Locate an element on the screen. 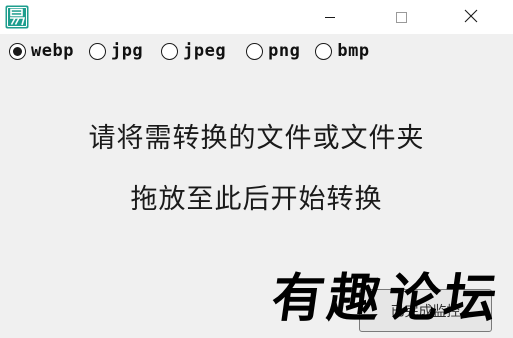 Image resolution: width=513 pixels, height=338 pixels. app-logo-icon is located at coordinates (17, 17).